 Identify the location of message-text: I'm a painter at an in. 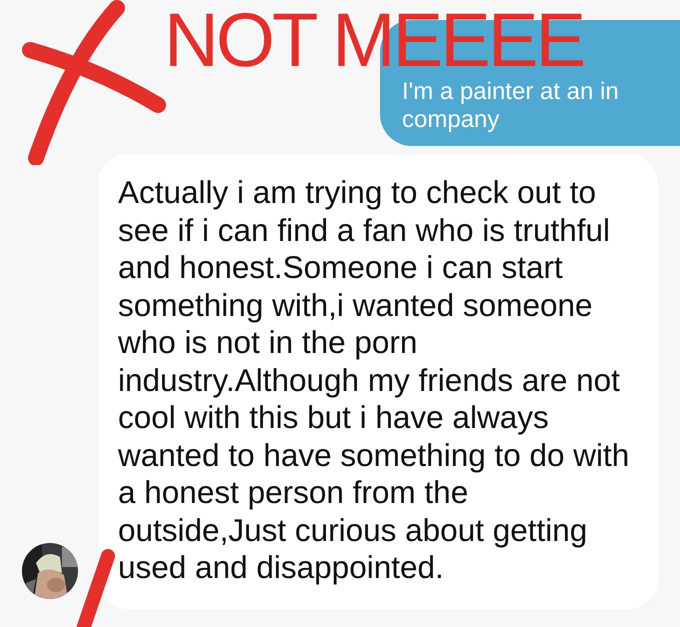
(511, 92).